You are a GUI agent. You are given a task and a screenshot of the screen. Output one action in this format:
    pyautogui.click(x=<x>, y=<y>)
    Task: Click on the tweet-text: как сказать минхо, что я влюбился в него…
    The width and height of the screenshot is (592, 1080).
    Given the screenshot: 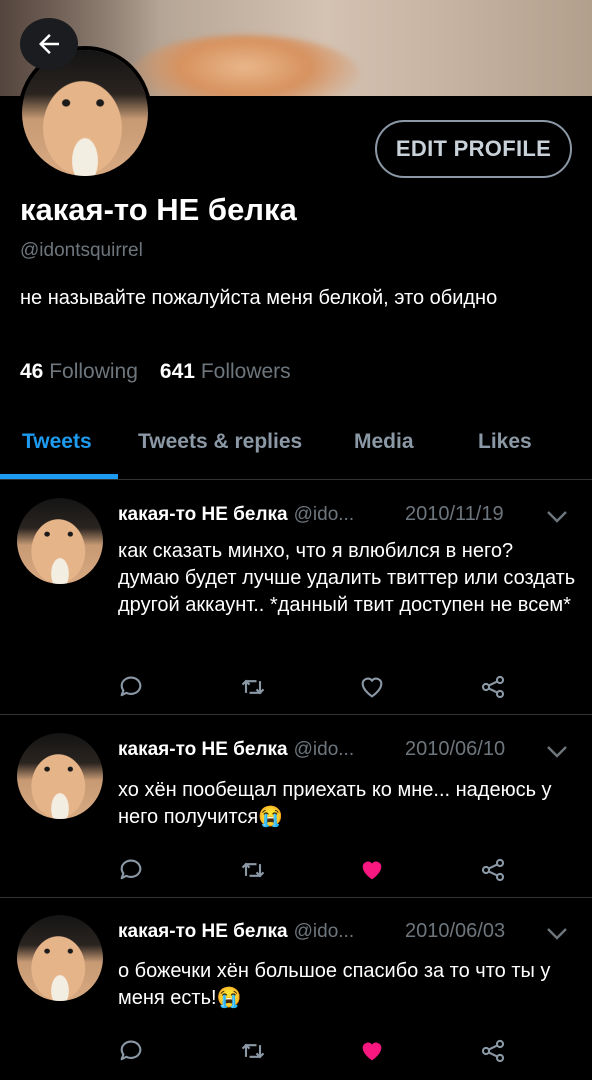 What is the action you would take?
    pyautogui.click(x=347, y=578)
    